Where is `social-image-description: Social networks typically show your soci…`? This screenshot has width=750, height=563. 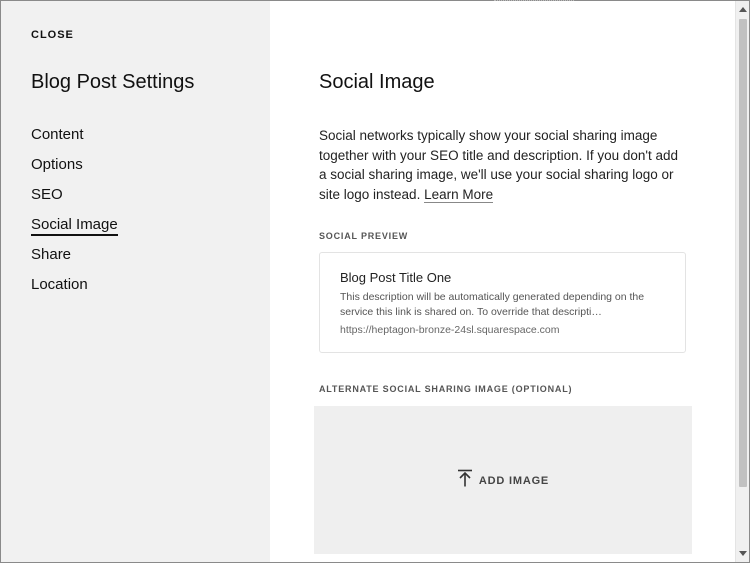 social-image-description: Social networks typically show your soci… is located at coordinates (504, 165).